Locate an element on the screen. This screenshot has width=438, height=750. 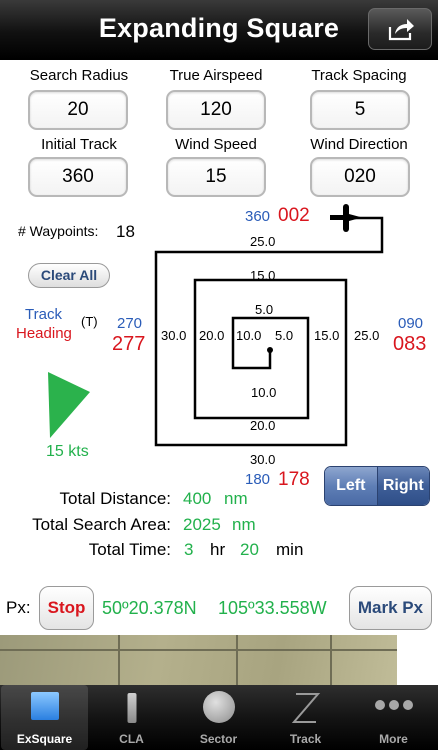
total-distance-unit: nm is located at coordinates (236, 498).